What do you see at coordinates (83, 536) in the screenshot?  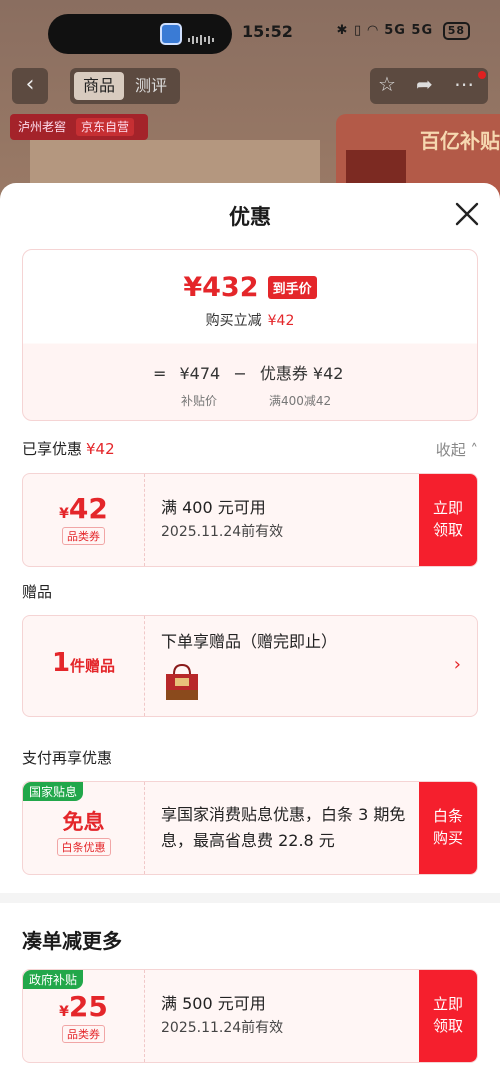 I see `coupon-type-tag: 品类券` at bounding box center [83, 536].